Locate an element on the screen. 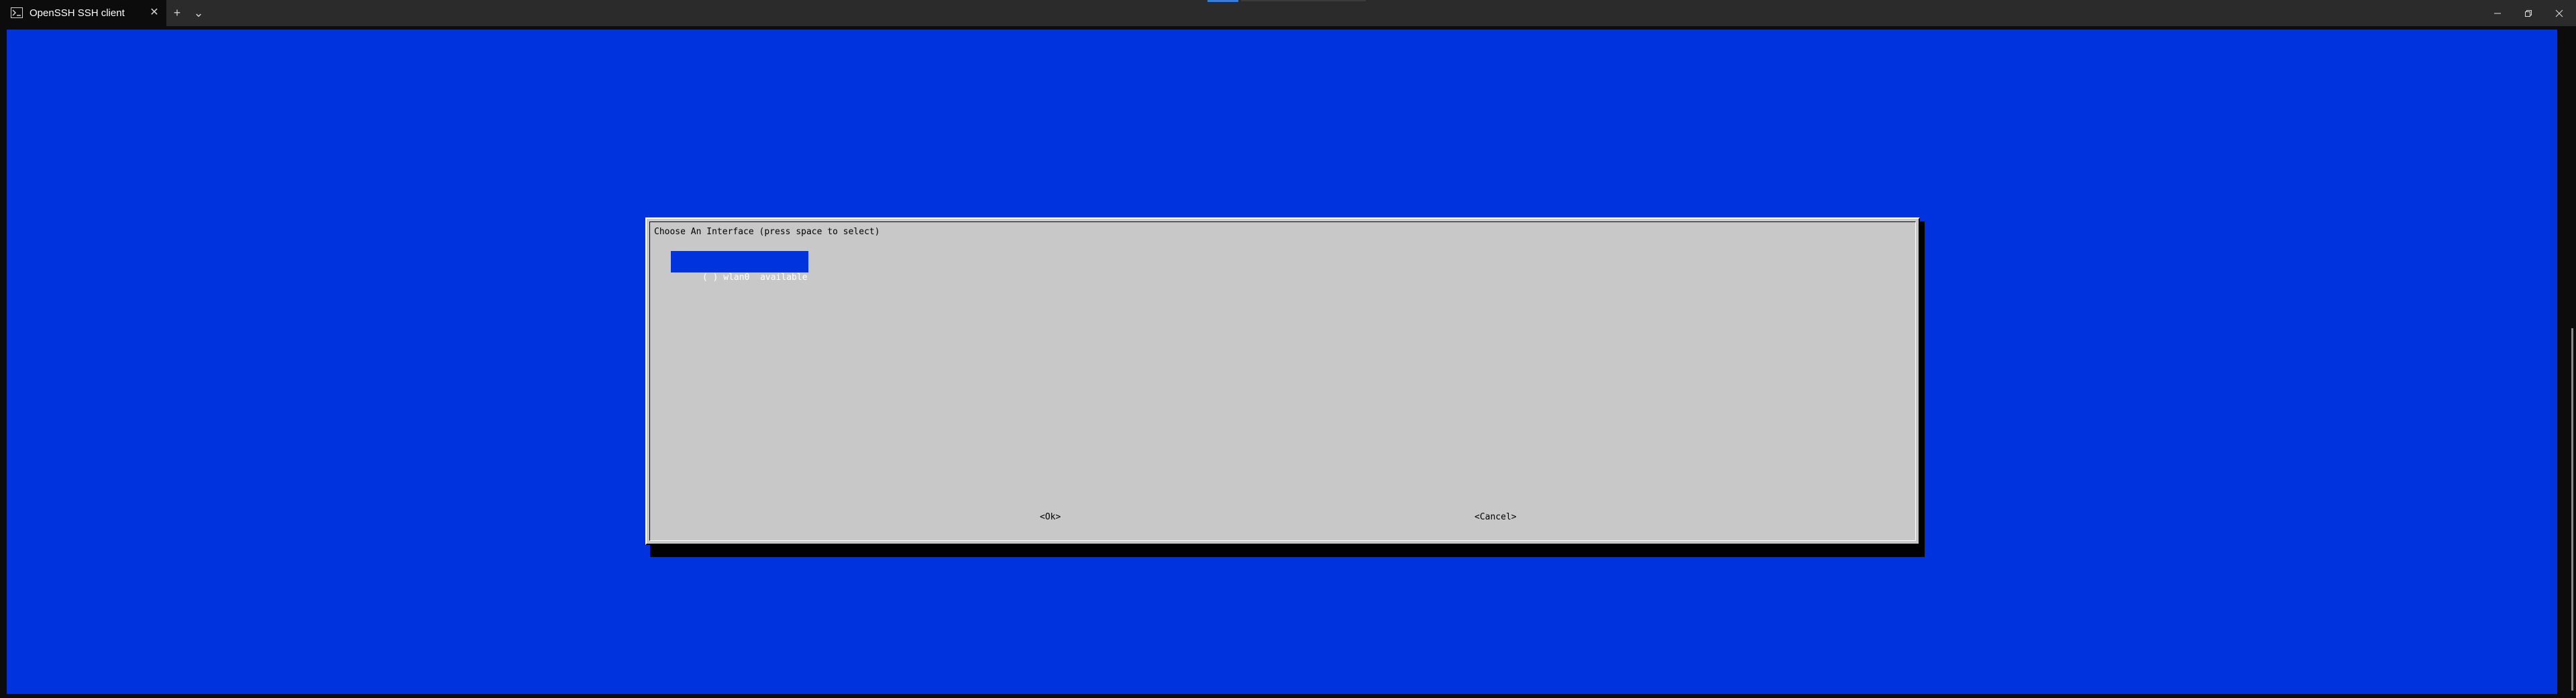 Image resolution: width=2576 pixels, height=698 pixels. minimize-button is located at coordinates (2497, 13).